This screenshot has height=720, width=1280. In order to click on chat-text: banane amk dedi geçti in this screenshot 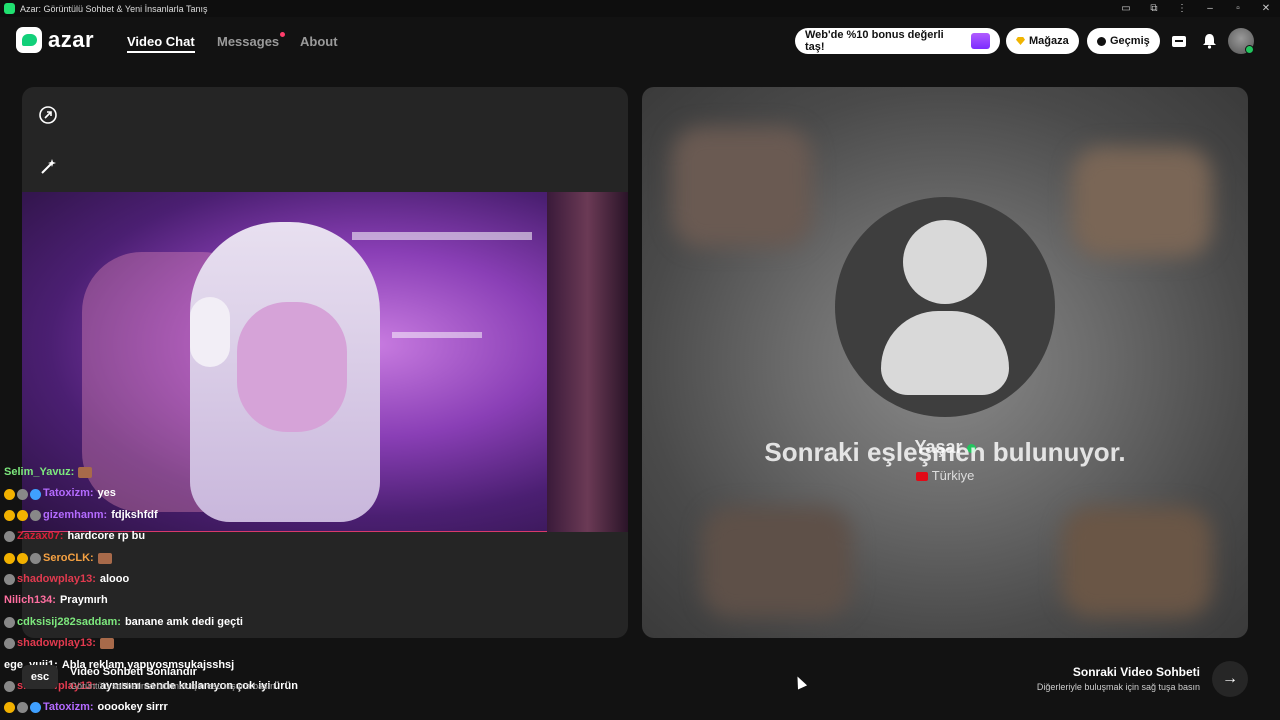, I will do `click(183, 621)`.